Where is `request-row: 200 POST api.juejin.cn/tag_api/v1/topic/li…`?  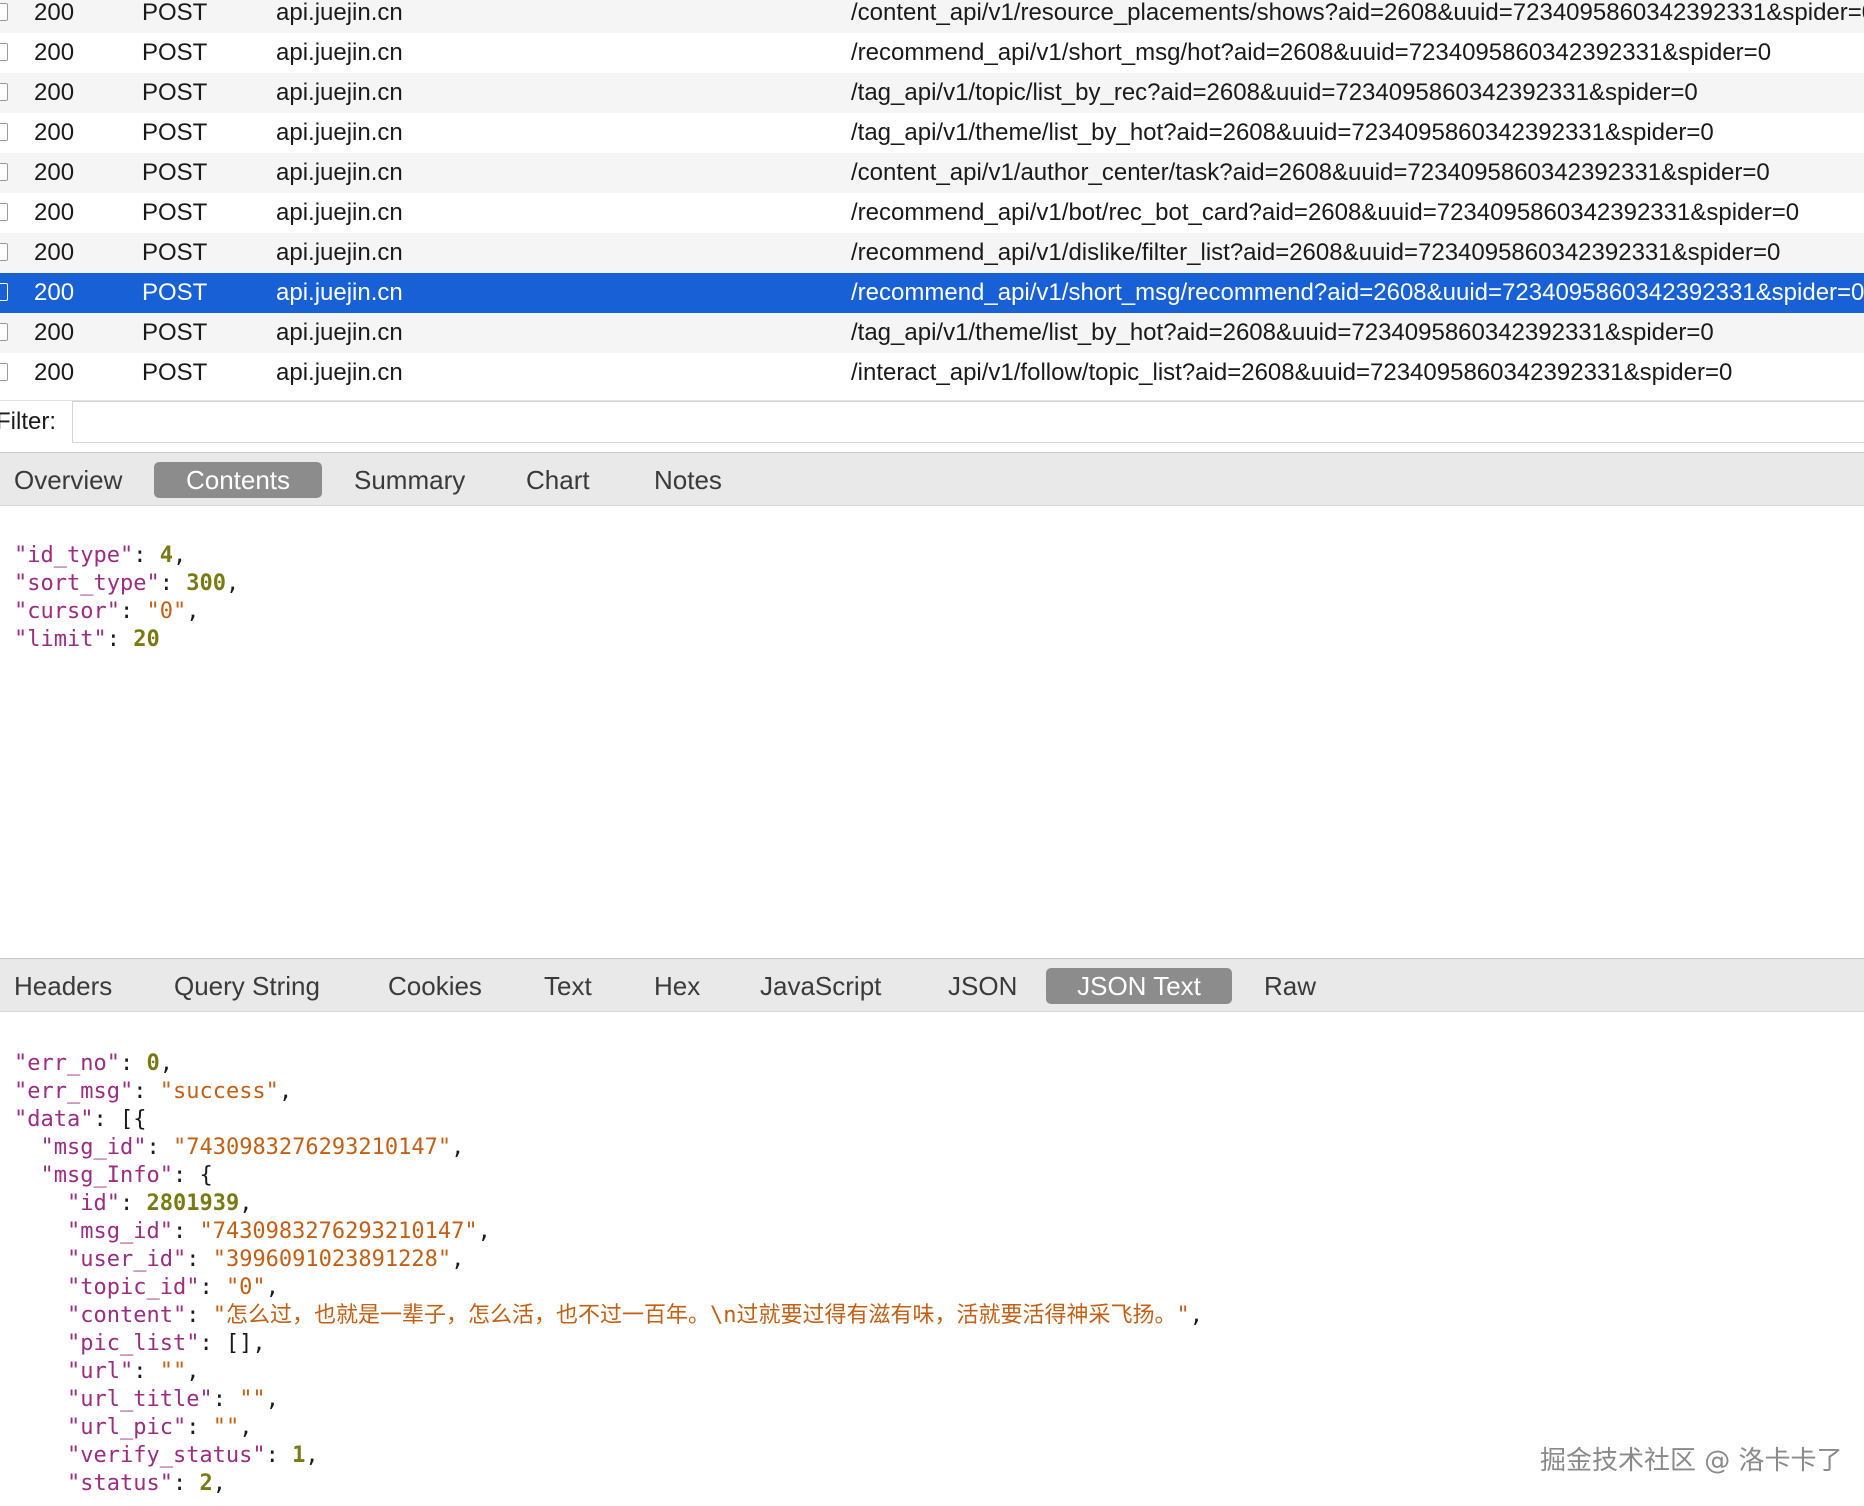 request-row: 200 POST api.juejin.cn/tag_api/v1/topic/li… is located at coordinates (932, 93).